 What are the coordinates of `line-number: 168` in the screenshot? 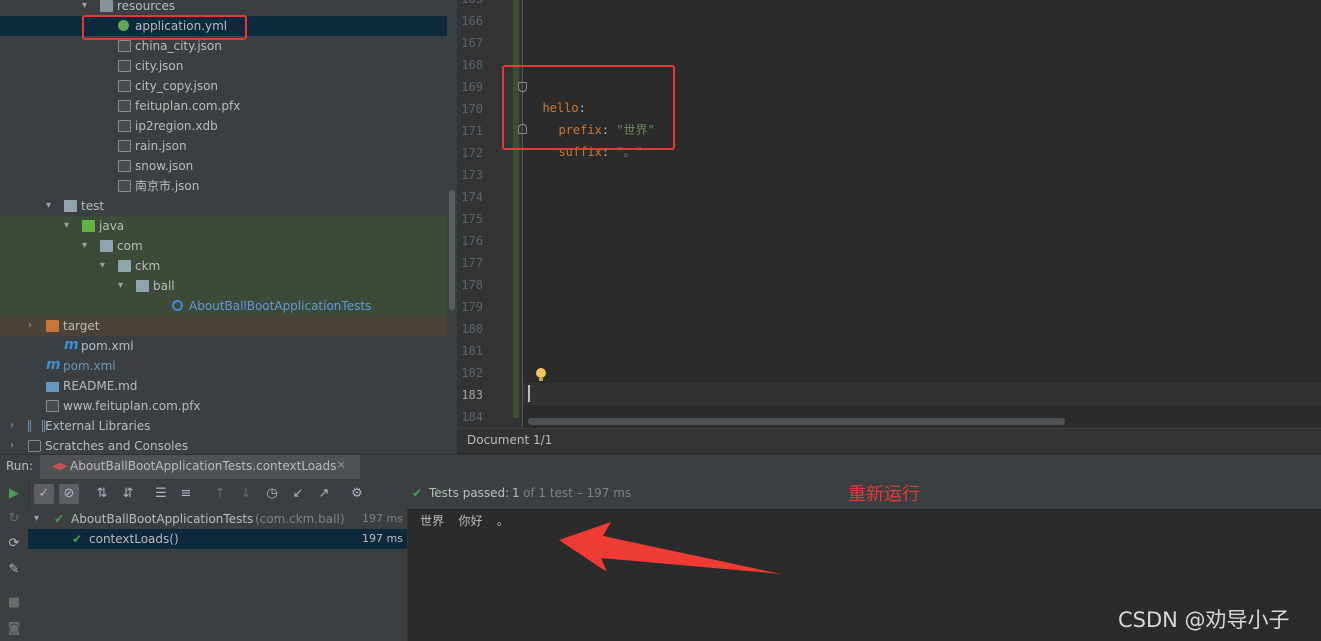 It's located at (472, 65).